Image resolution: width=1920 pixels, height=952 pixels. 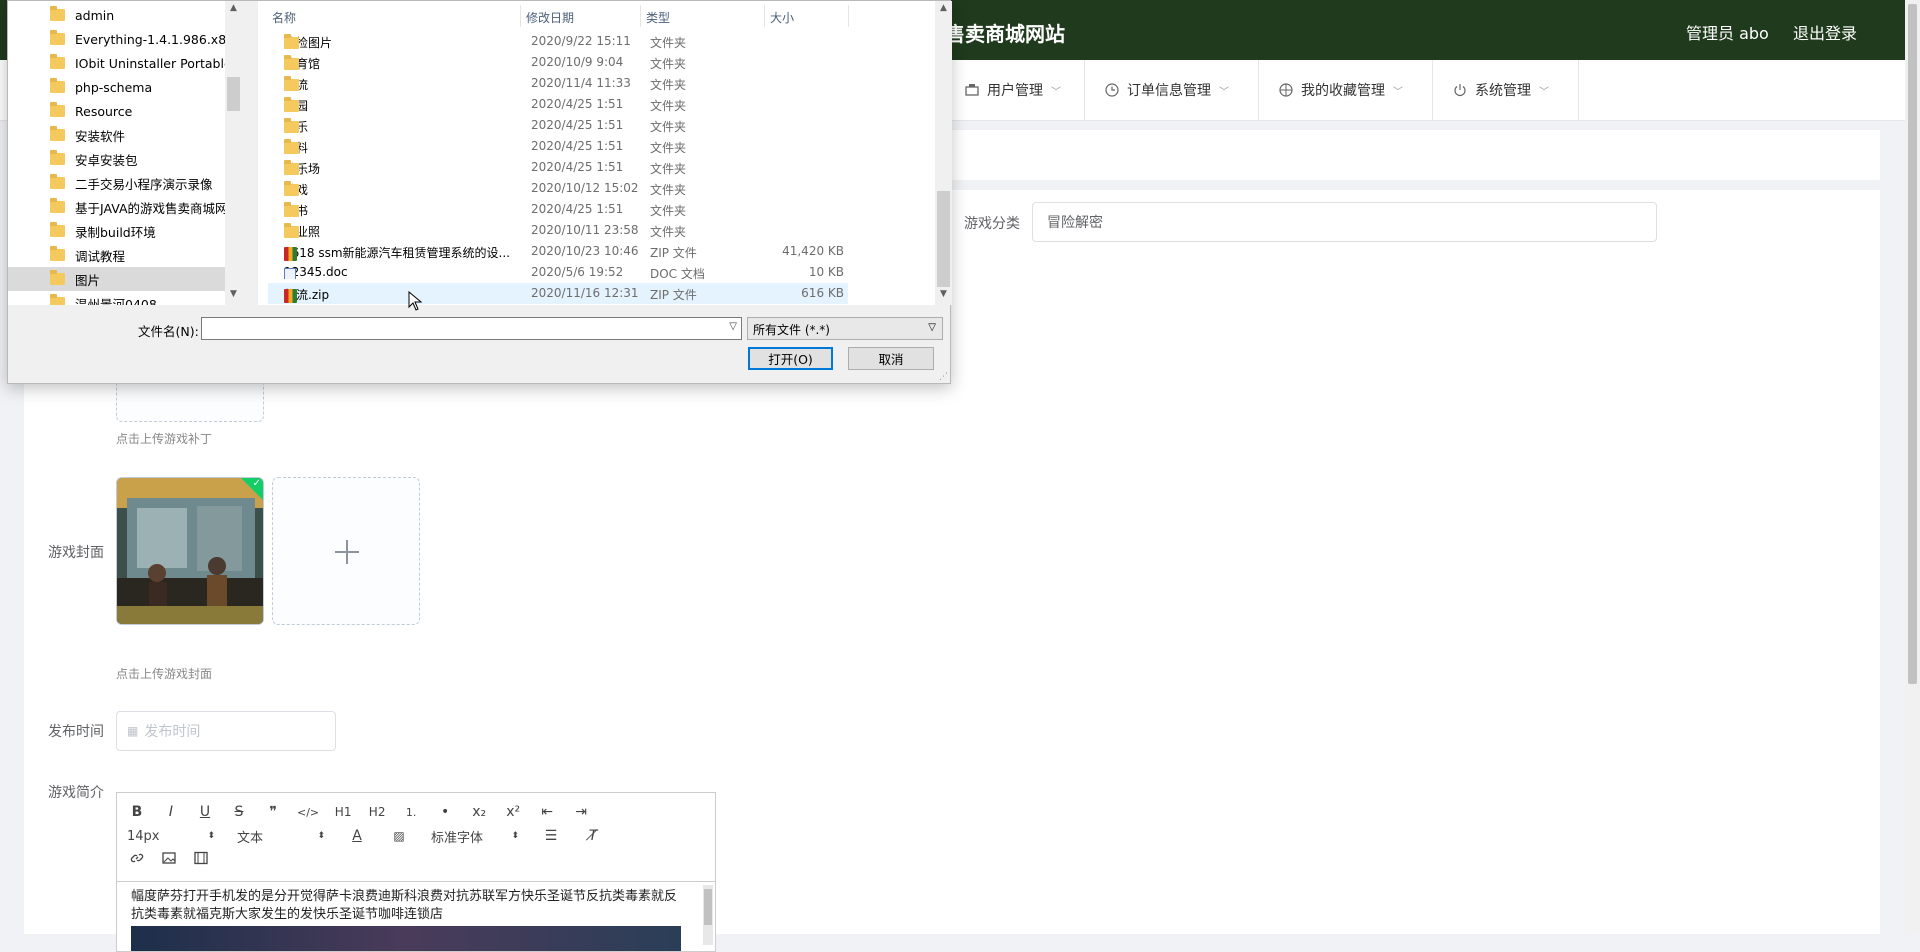 I want to click on folder-tree-item: IObit Uninstaller Portable, so click(x=118, y=63).